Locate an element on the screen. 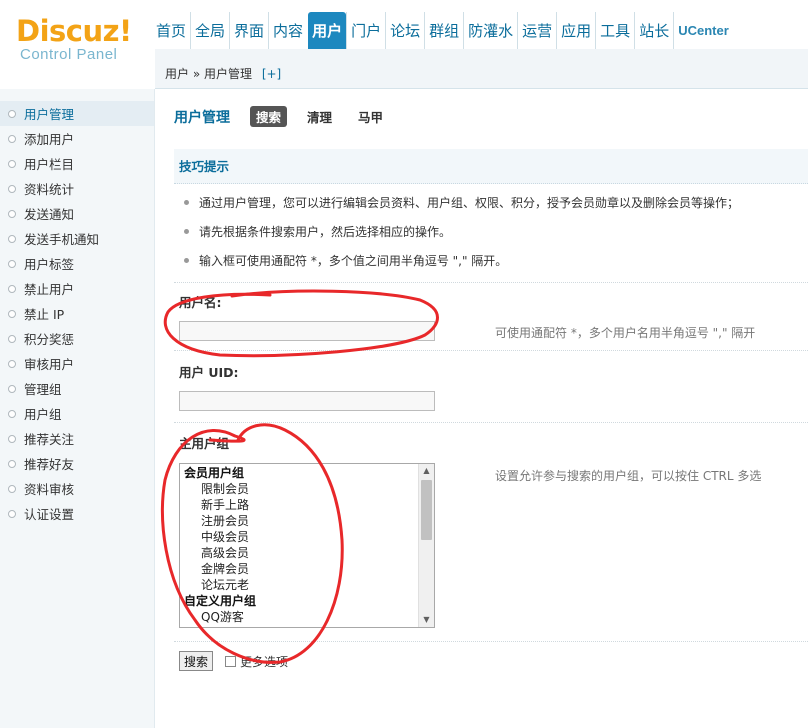 The image size is (808, 728). sidebar-item-12: 用户组 is located at coordinates (77, 413).